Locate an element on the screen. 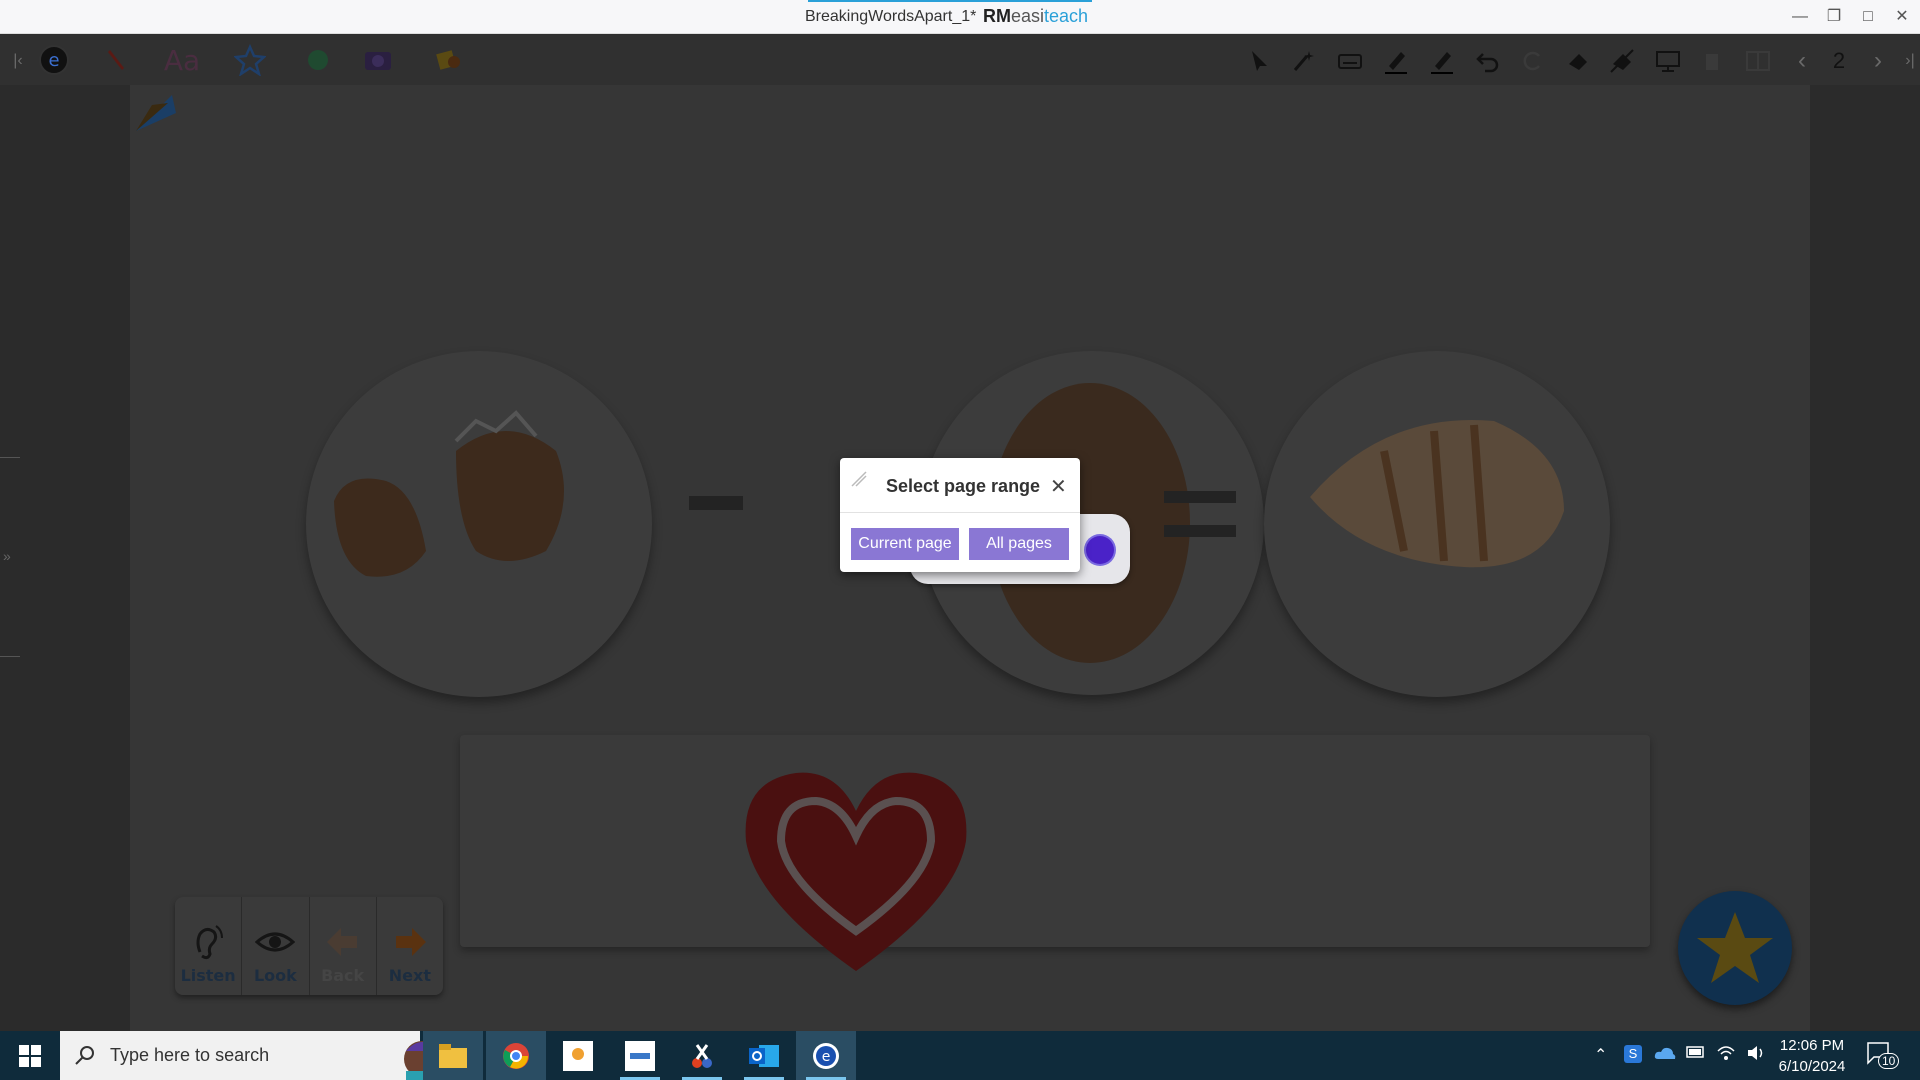  folder-icon is located at coordinates (453, 1055).